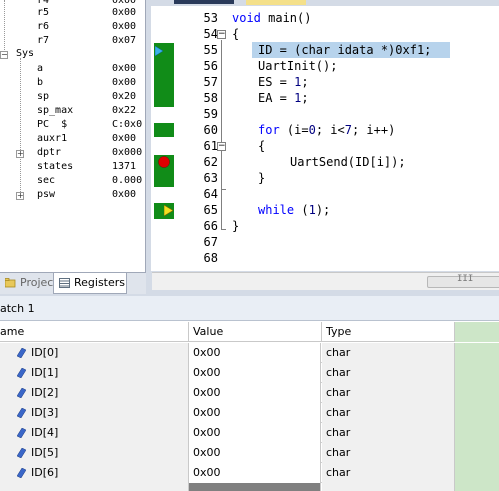 This screenshot has width=499, height=491. I want to click on watch-name-cell: ID[0], so click(94, 353).